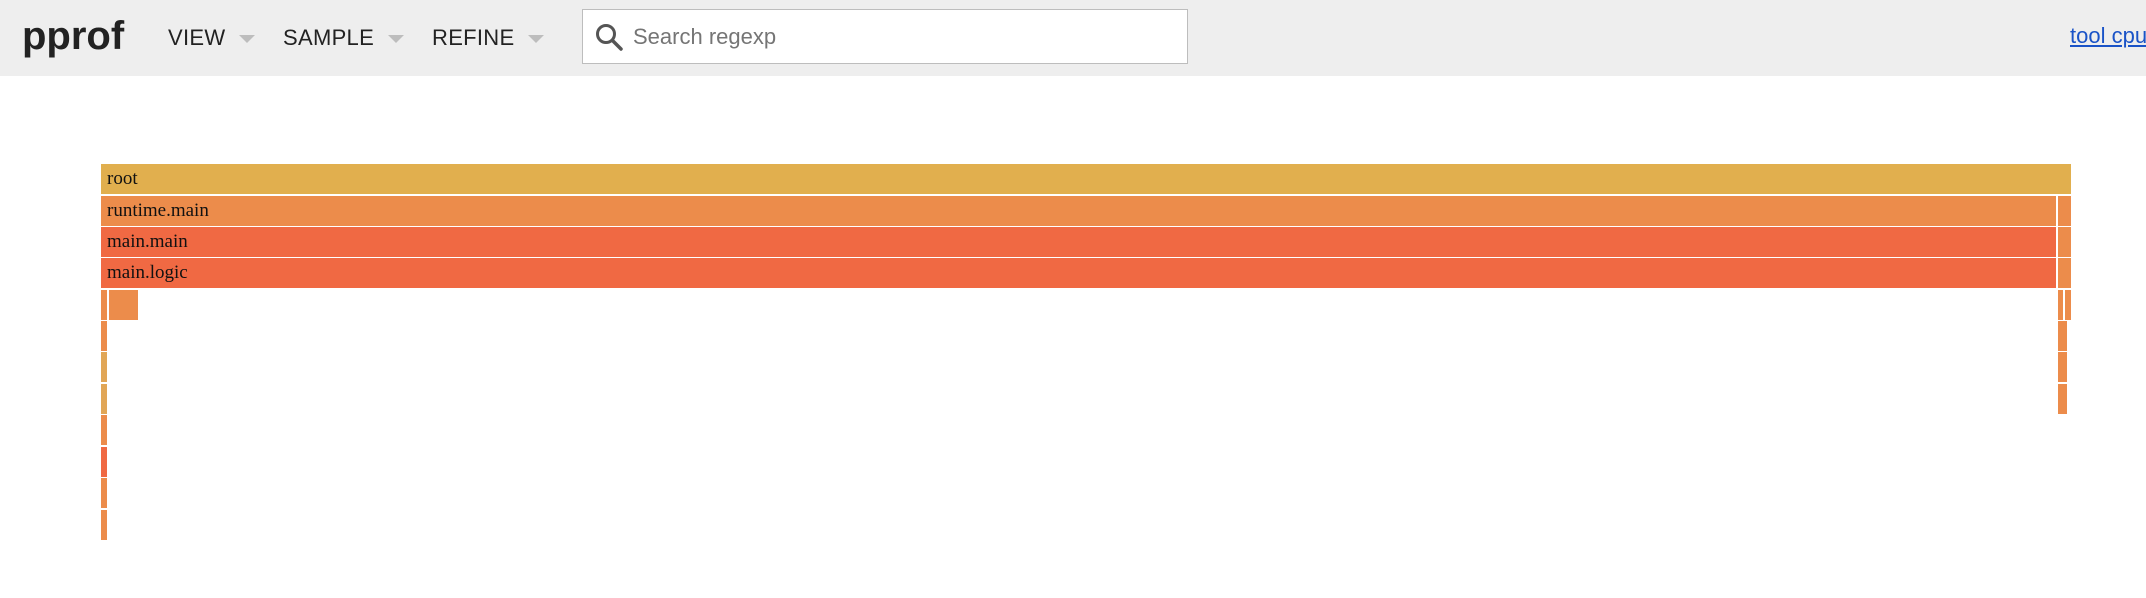  What do you see at coordinates (122, 178) in the screenshot?
I see `flame-frame-label: root` at bounding box center [122, 178].